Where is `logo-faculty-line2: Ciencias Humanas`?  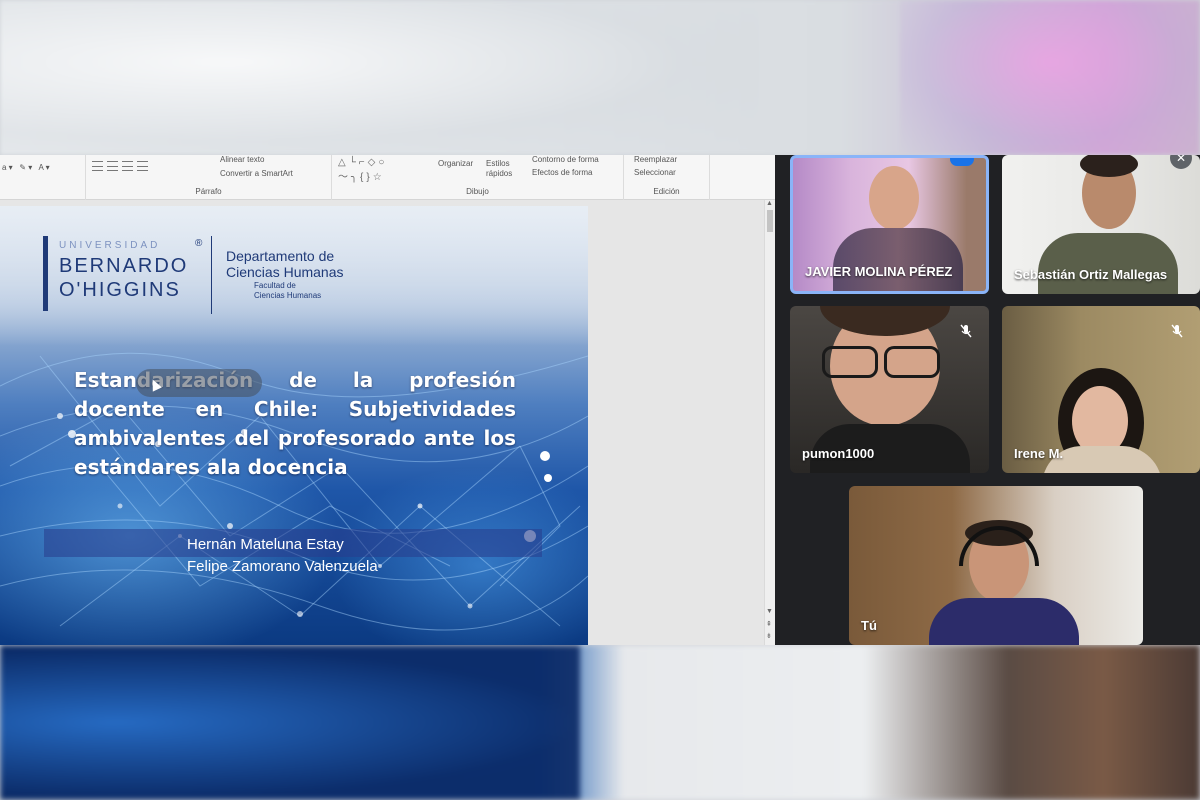 logo-faculty-line2: Ciencias Humanas is located at coordinates (288, 295).